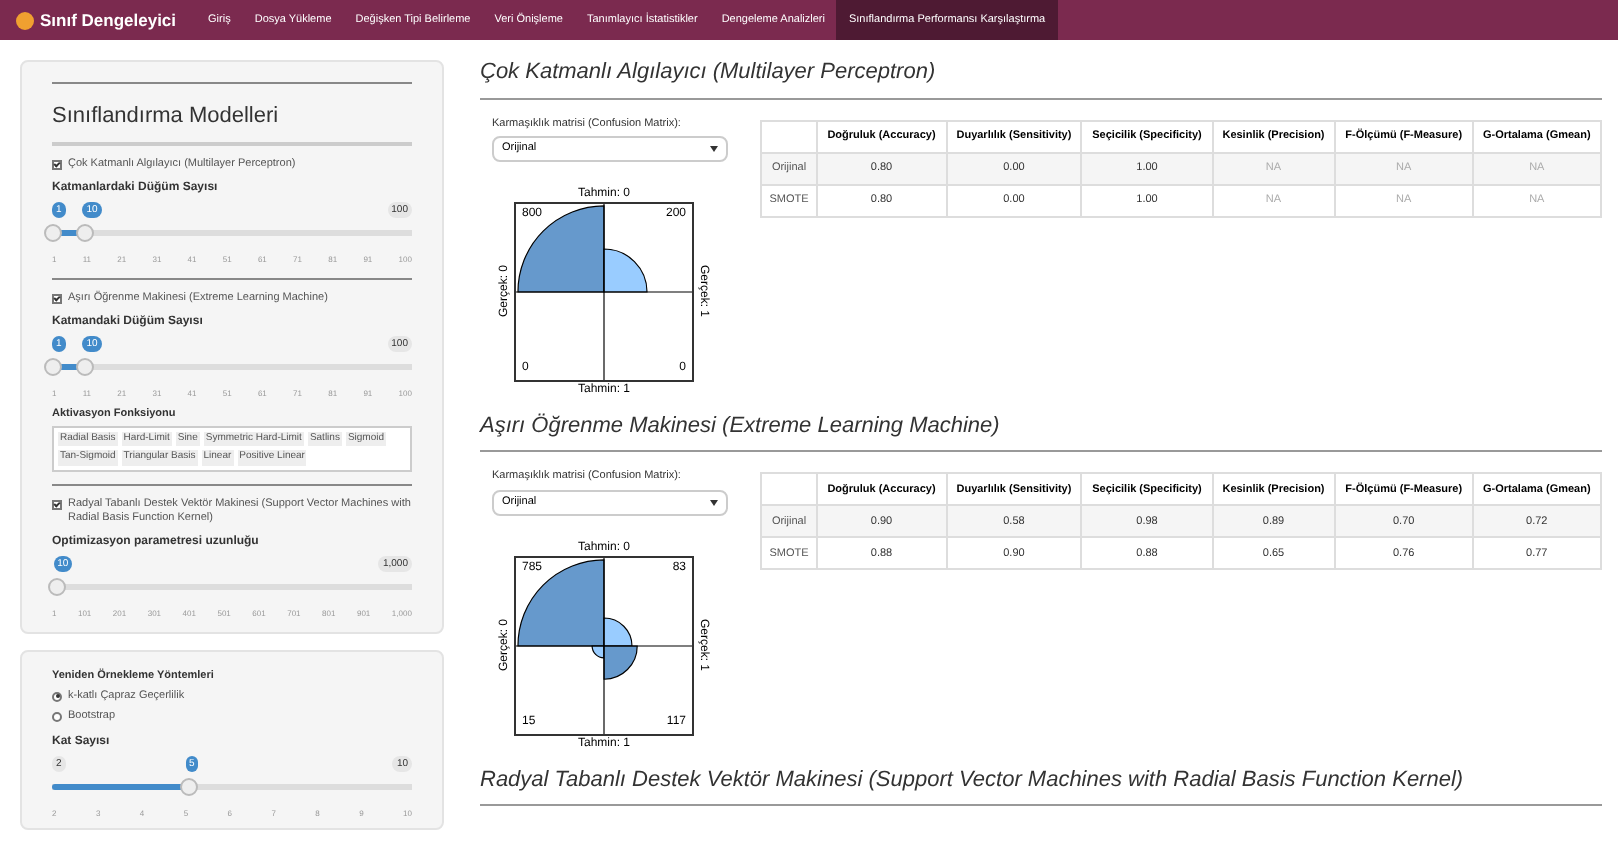 Image resolution: width=1618 pixels, height=854 pixels. What do you see at coordinates (1041, 77) in the screenshot?
I see `section-title: Çok Katmanlı Algılayıcı (Multilayer Perceptron)` at bounding box center [1041, 77].